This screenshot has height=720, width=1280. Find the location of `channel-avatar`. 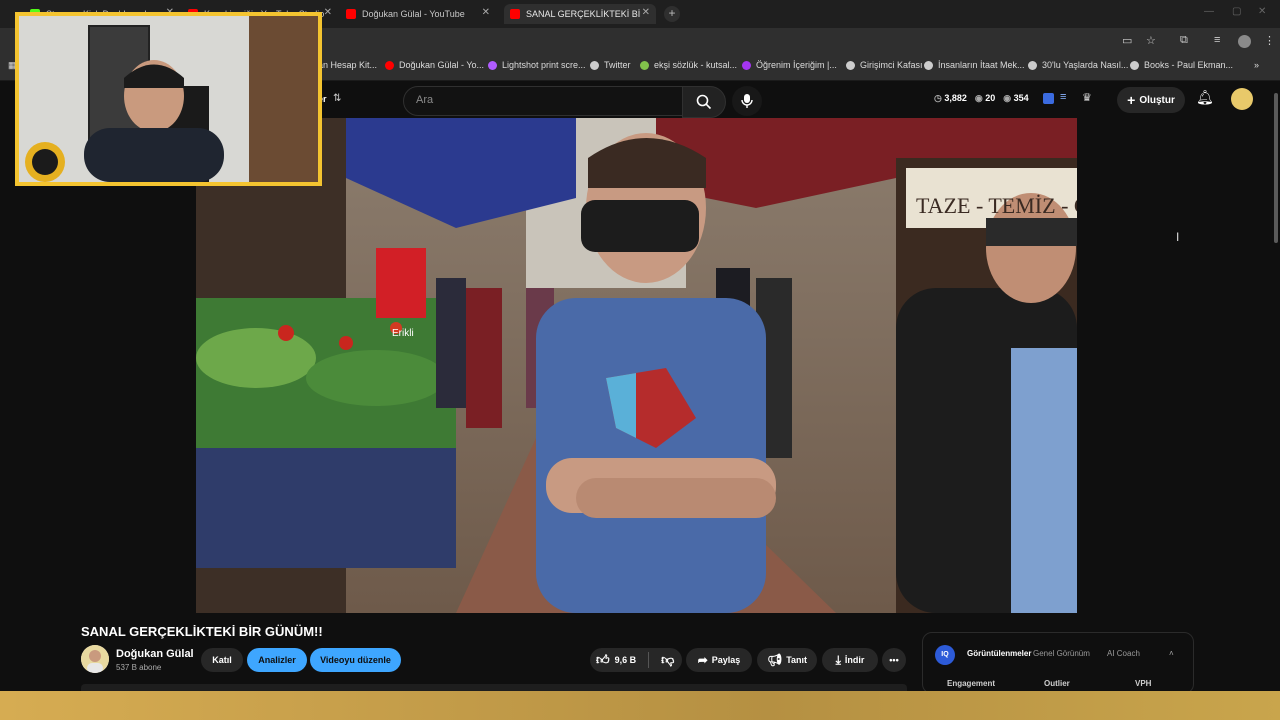

channel-avatar is located at coordinates (95, 659).